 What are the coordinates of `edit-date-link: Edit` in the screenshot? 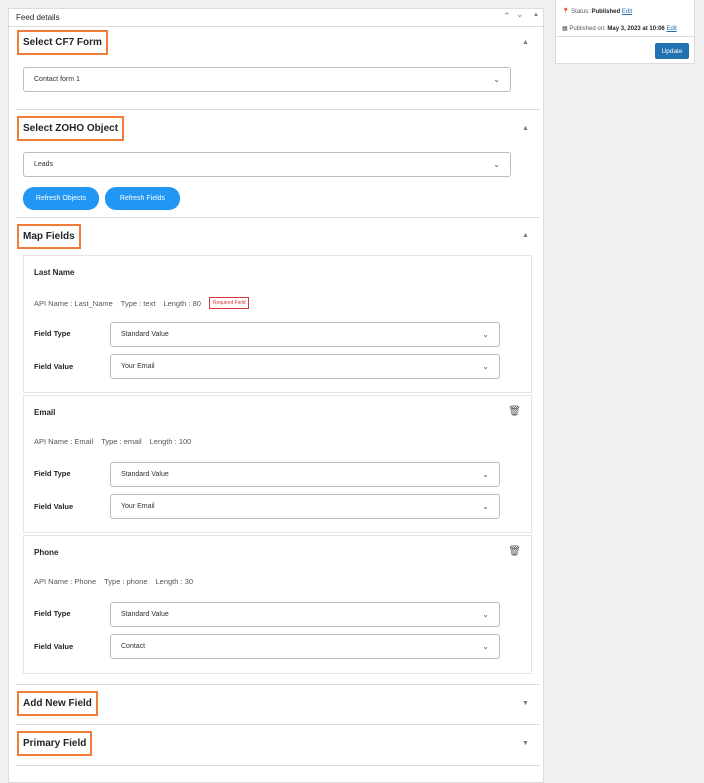 It's located at (671, 29).